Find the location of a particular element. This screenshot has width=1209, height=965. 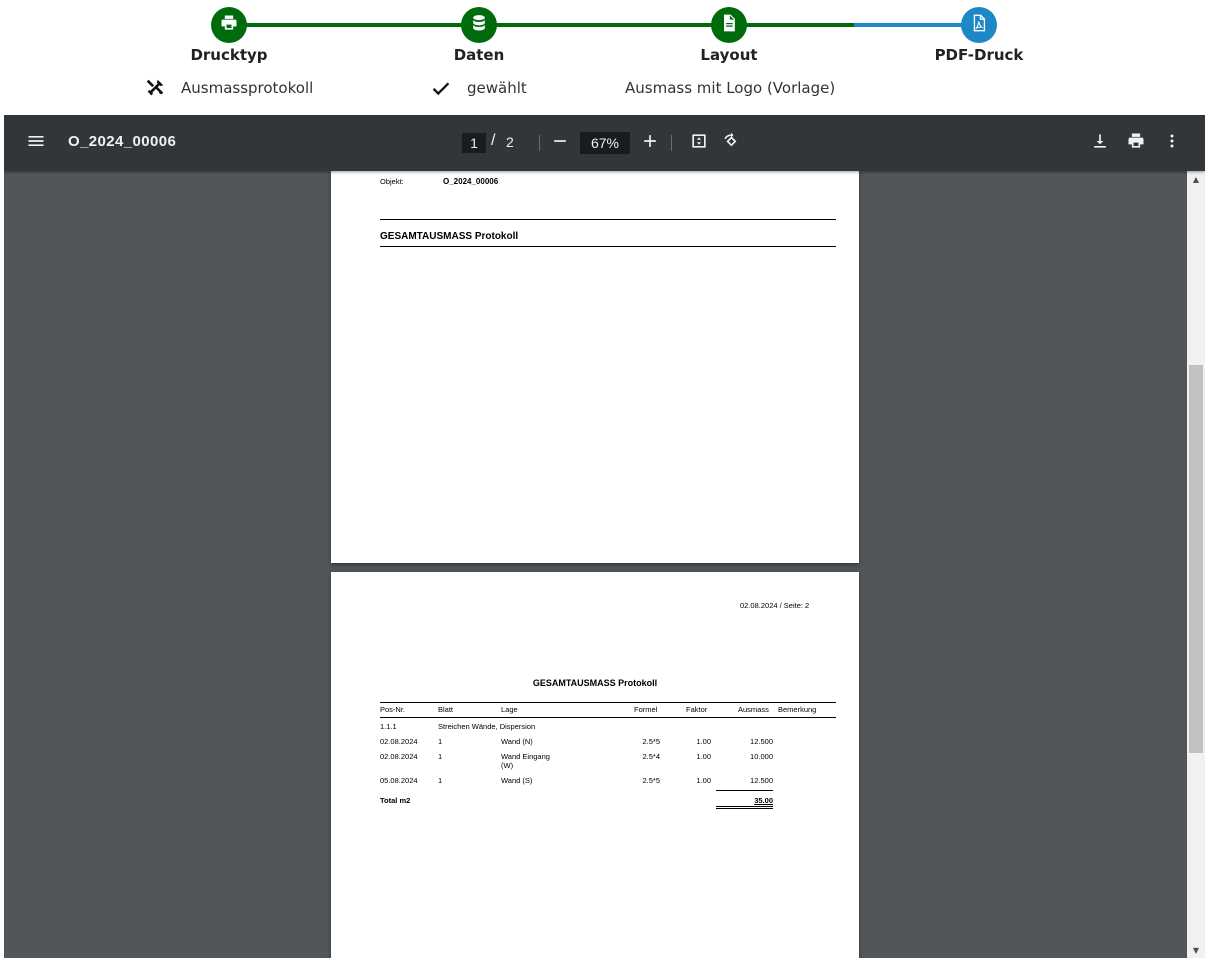

col-ausmass: Ausmass is located at coordinates (753, 709).